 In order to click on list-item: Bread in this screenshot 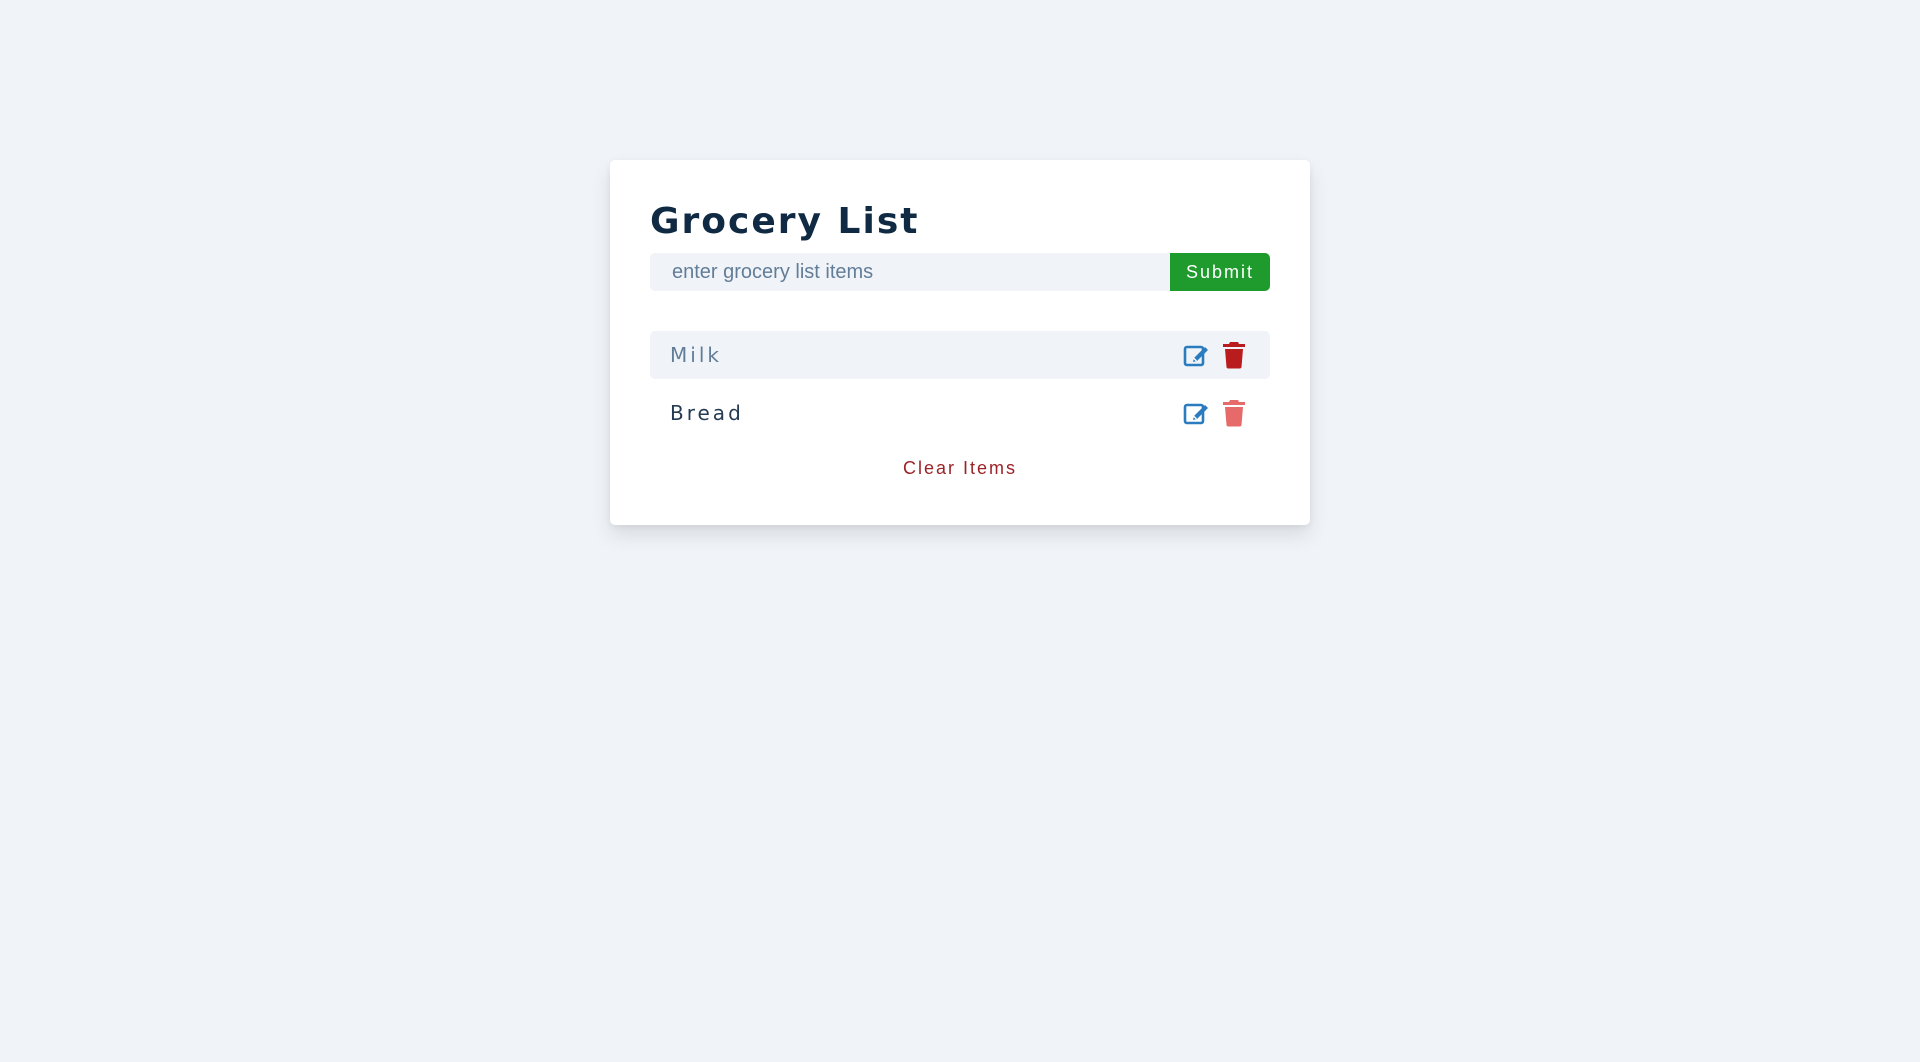, I will do `click(960, 413)`.